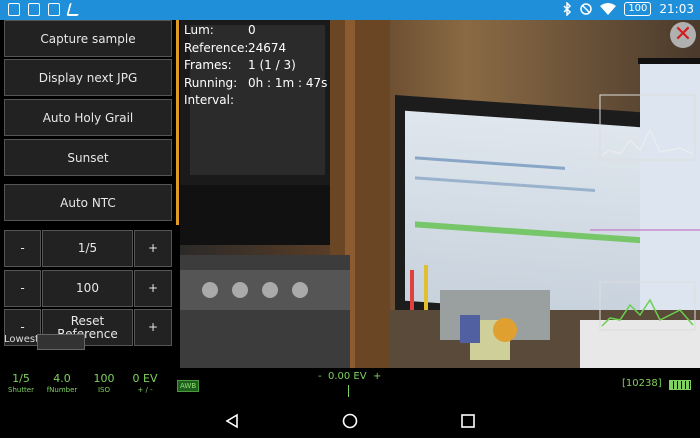 The height and width of the screenshot is (438, 700). I want to click on info-row-reference: Reference: 24674, so click(235, 47).